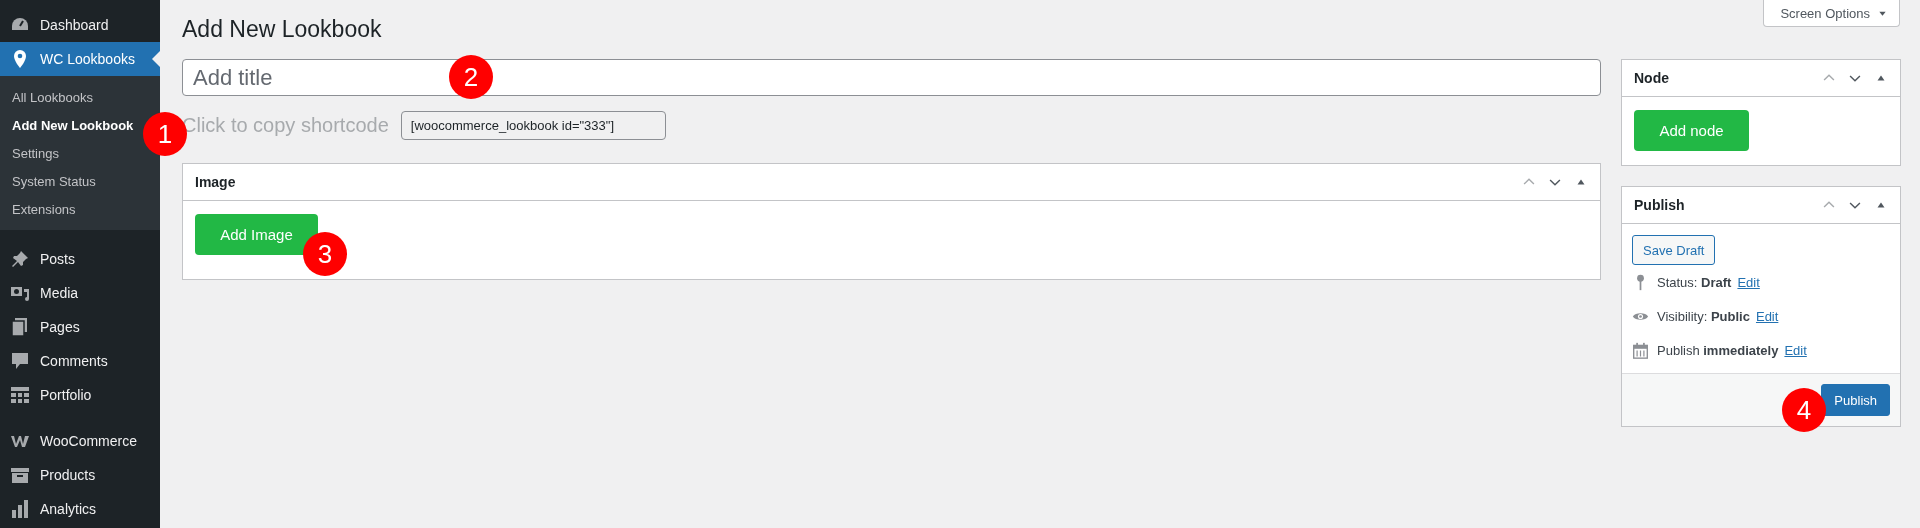  I want to click on menu-item: Posts, so click(80, 259).